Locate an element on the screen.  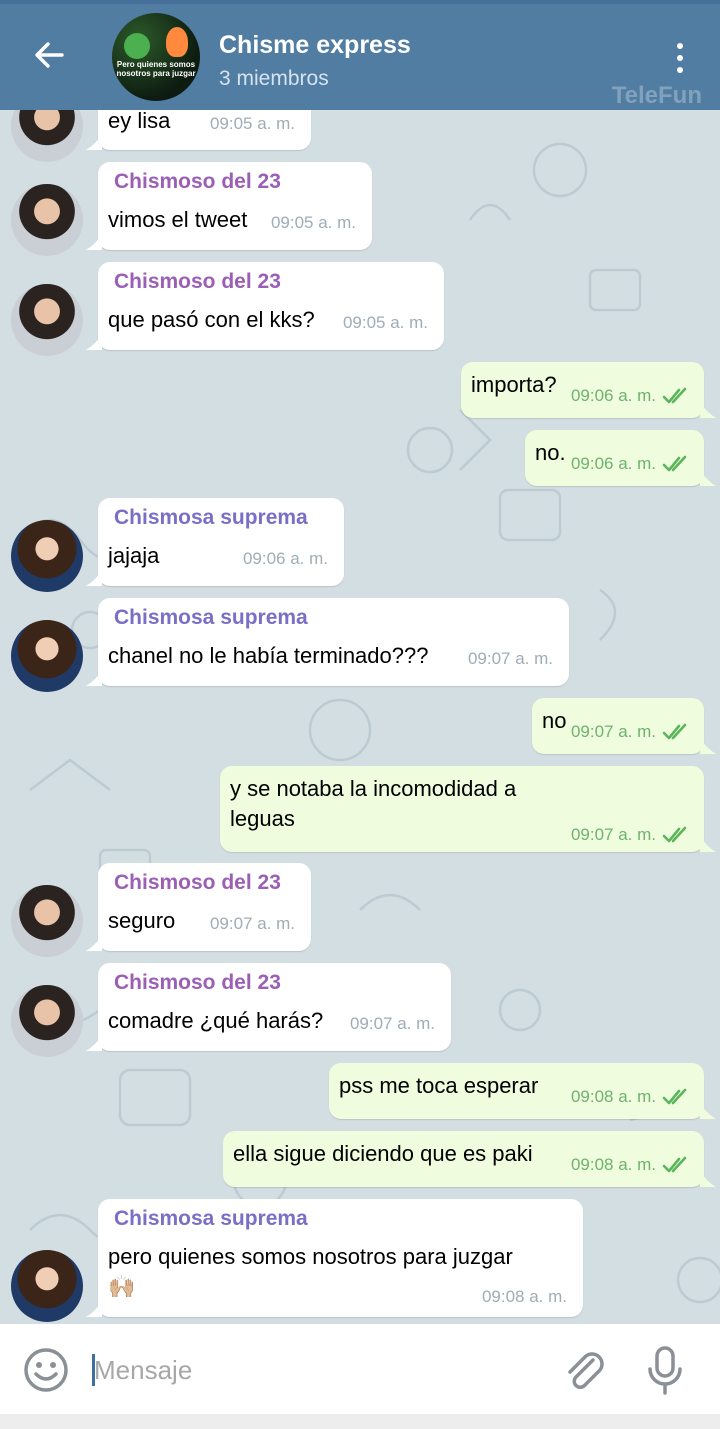
outgoing-message: no. 09:06 a. m. is located at coordinates (620, 458).